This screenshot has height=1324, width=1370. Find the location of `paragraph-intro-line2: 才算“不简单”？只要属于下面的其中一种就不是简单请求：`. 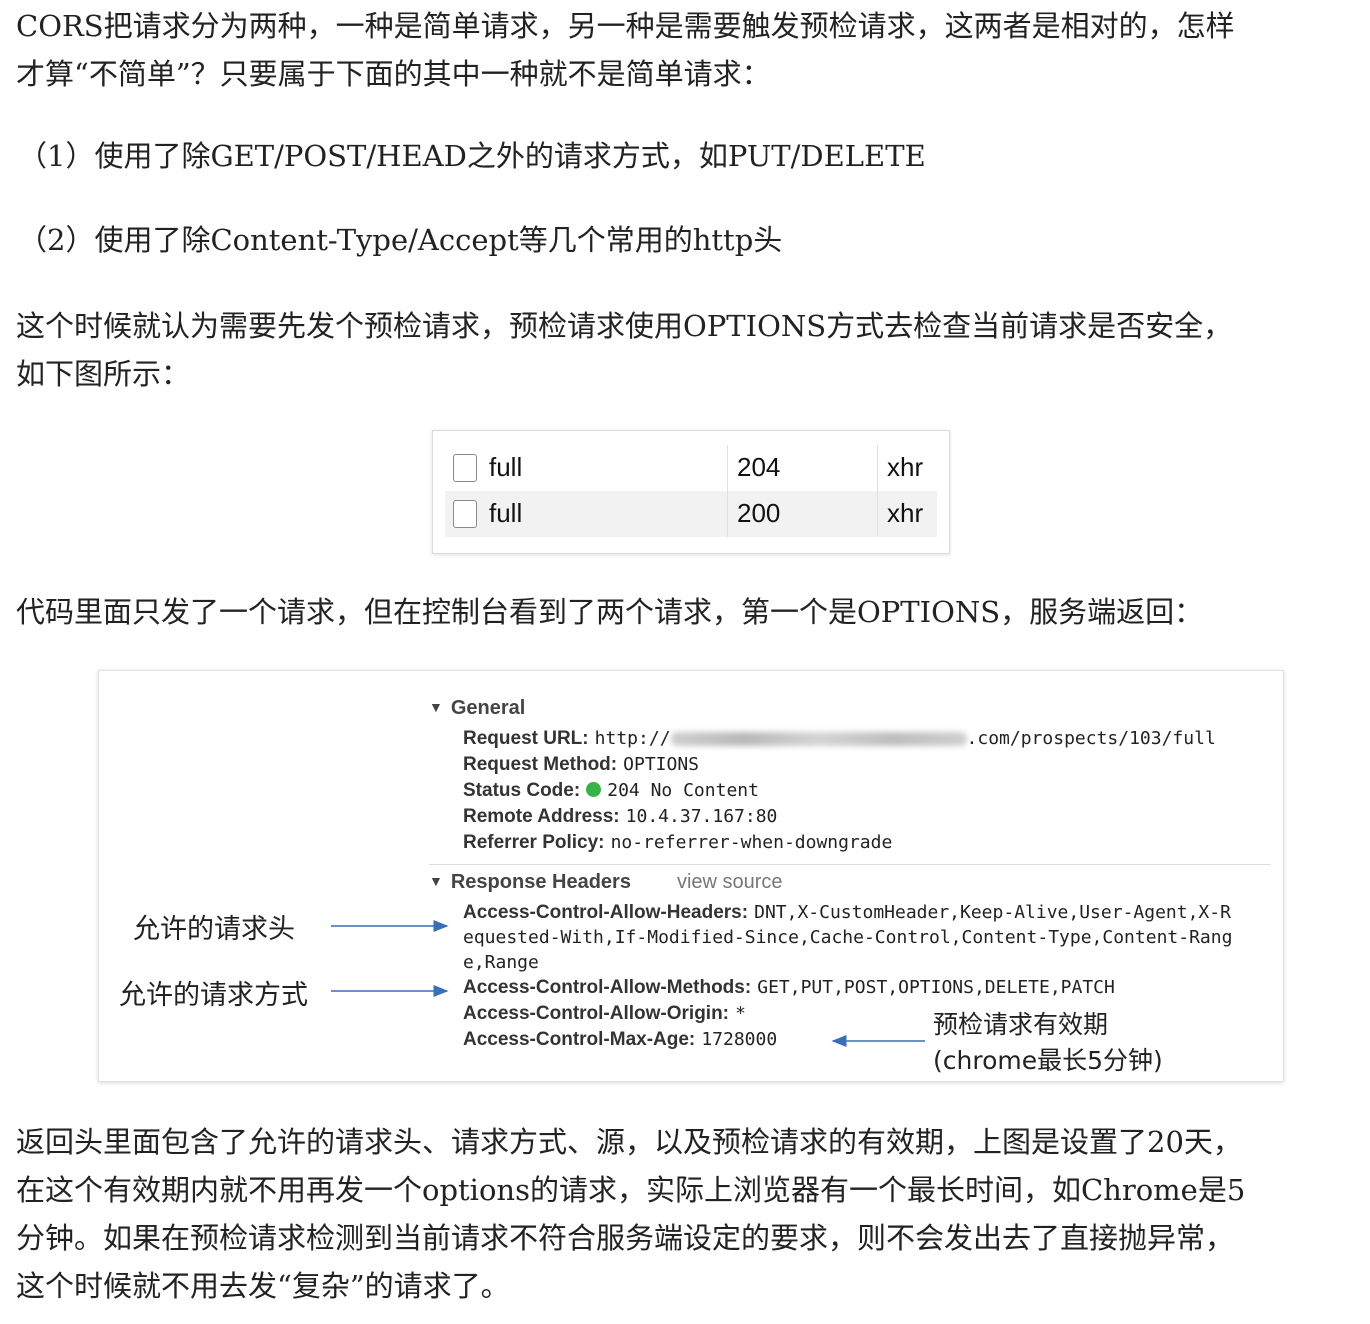

paragraph-intro-line2: 才算“不简单”？只要属于下面的其中一种就不是简单请求： is located at coordinates (393, 74).